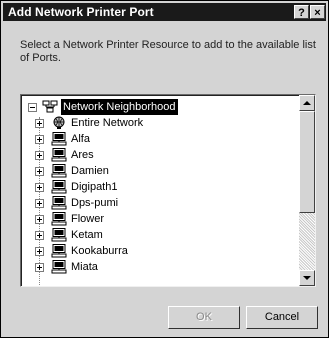 This screenshot has width=331, height=340. I want to click on cancel-button: Cancel, so click(282, 317).